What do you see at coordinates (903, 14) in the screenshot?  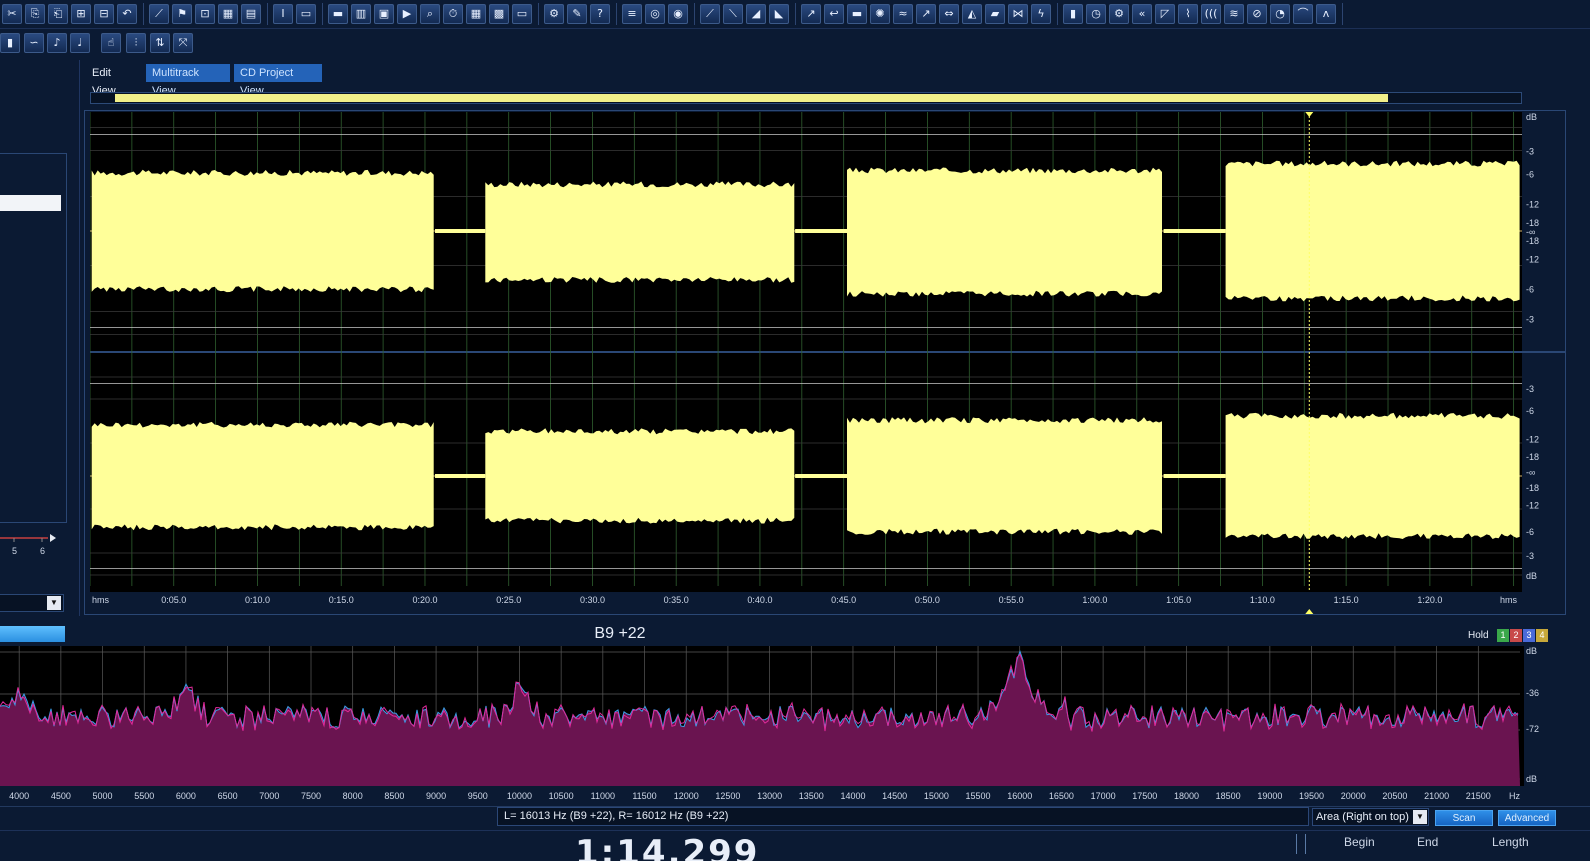 I see `wave-icon: ≈` at bounding box center [903, 14].